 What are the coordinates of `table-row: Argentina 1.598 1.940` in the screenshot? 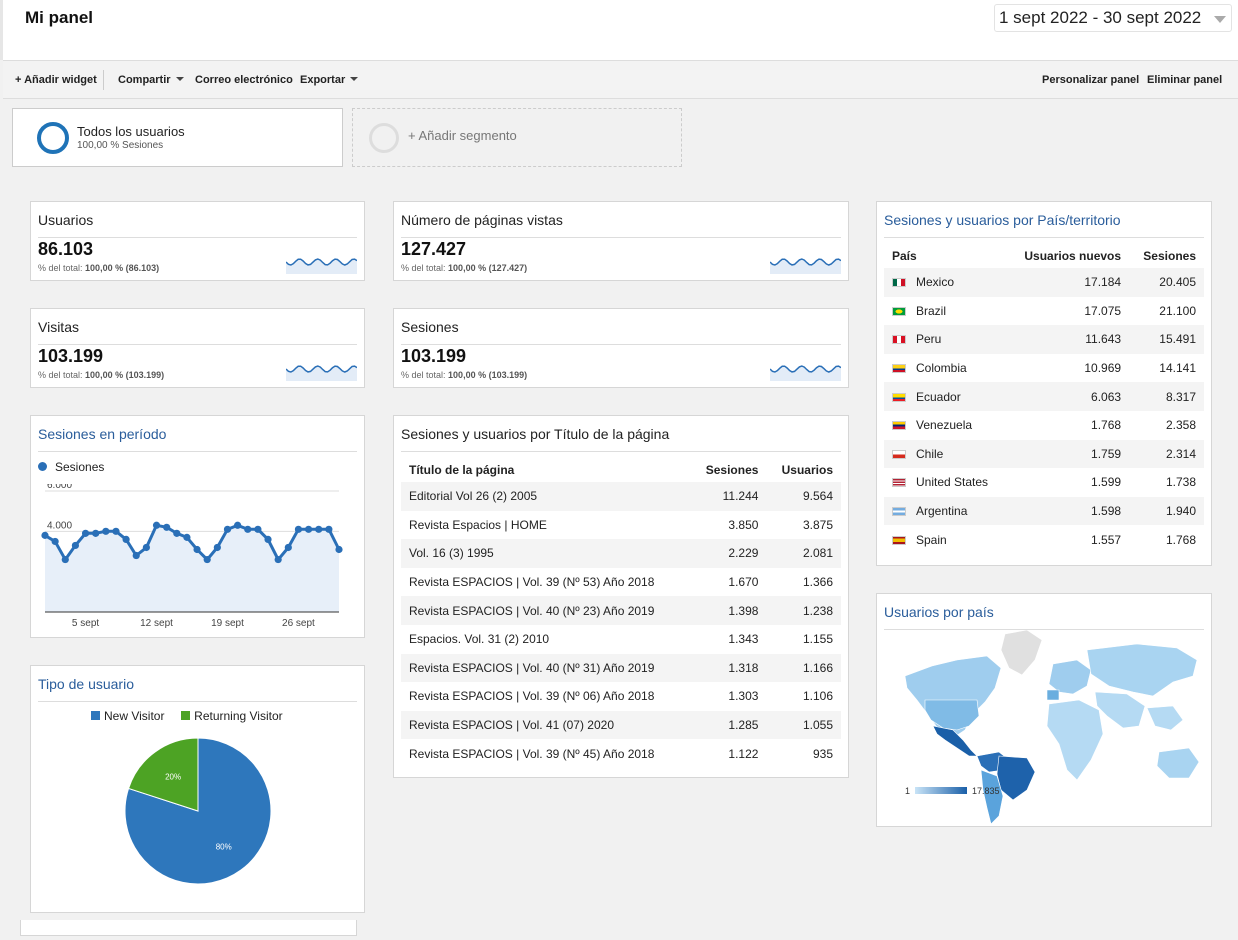 It's located at (1044, 511).